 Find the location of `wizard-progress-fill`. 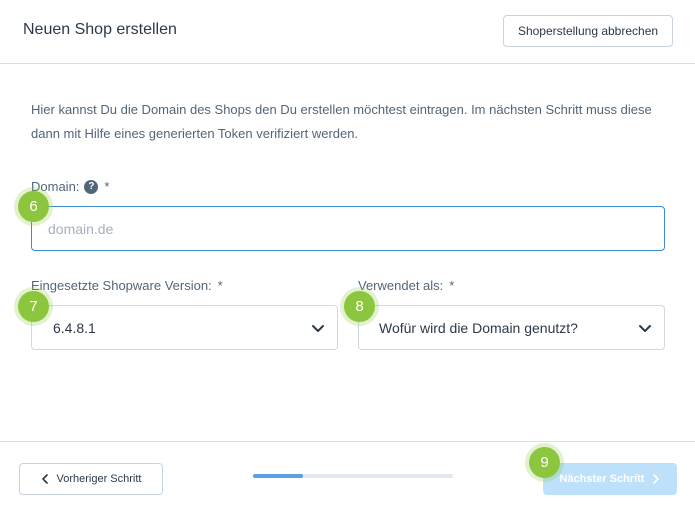

wizard-progress-fill is located at coordinates (278, 476).